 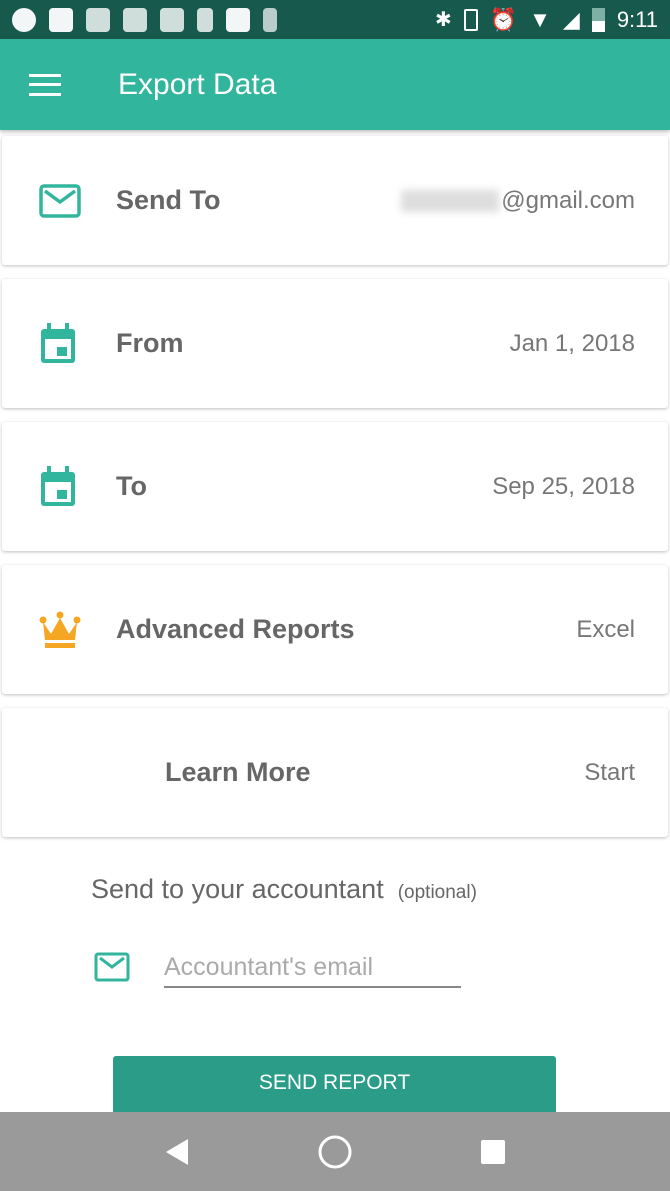 What do you see at coordinates (172, 19) in the screenshot?
I see `image-icon` at bounding box center [172, 19].